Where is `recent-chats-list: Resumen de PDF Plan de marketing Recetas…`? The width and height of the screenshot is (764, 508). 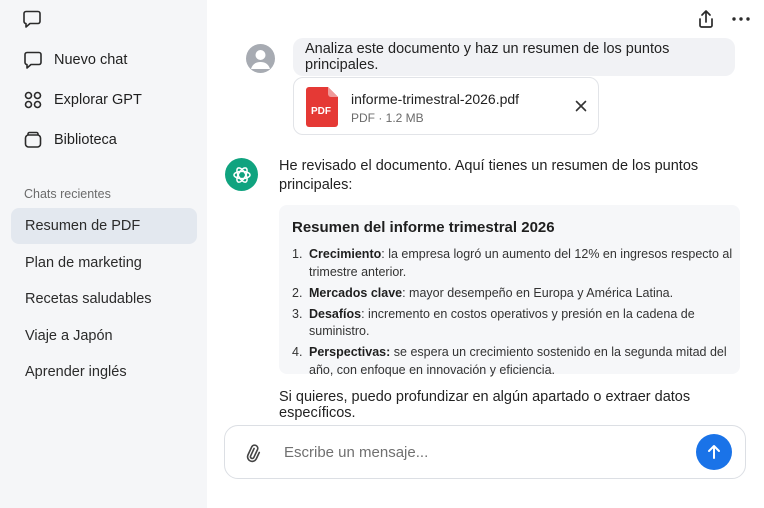
recent-chats-list: Resumen de PDF Plan de marketing Recetas… is located at coordinates (104, 299).